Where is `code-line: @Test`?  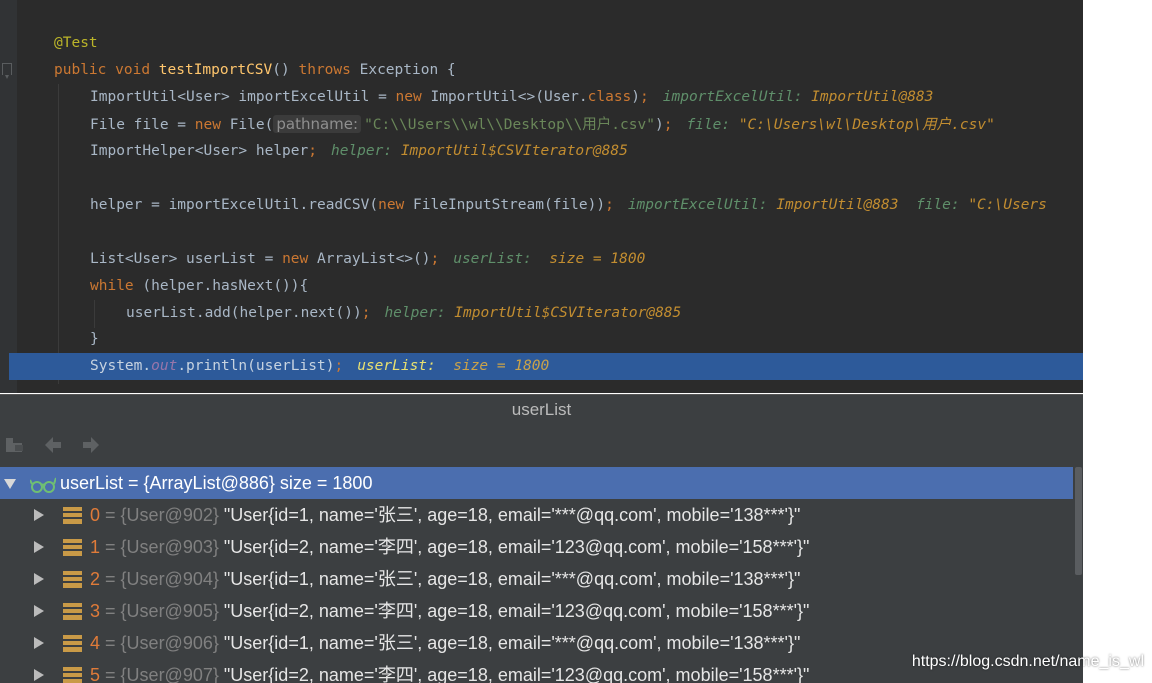 code-line: @Test is located at coordinates (541, 43).